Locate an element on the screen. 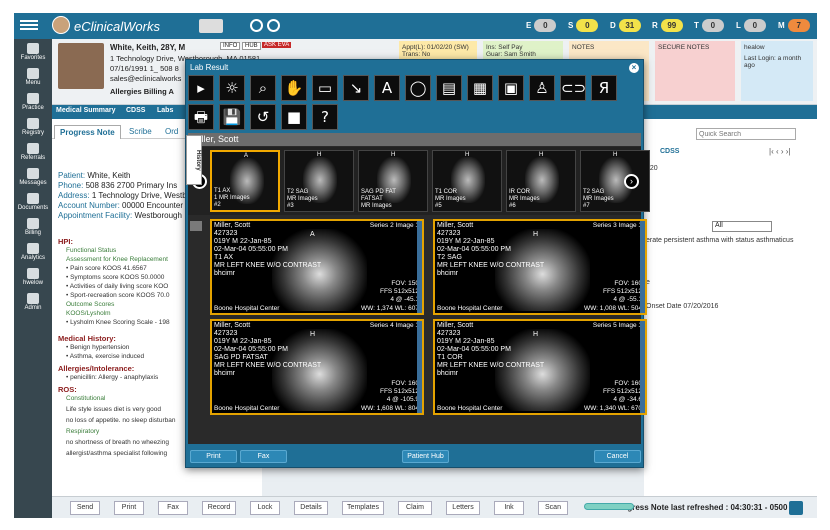  sidebar-item-referrals: Referrals is located at coordinates (33, 152).